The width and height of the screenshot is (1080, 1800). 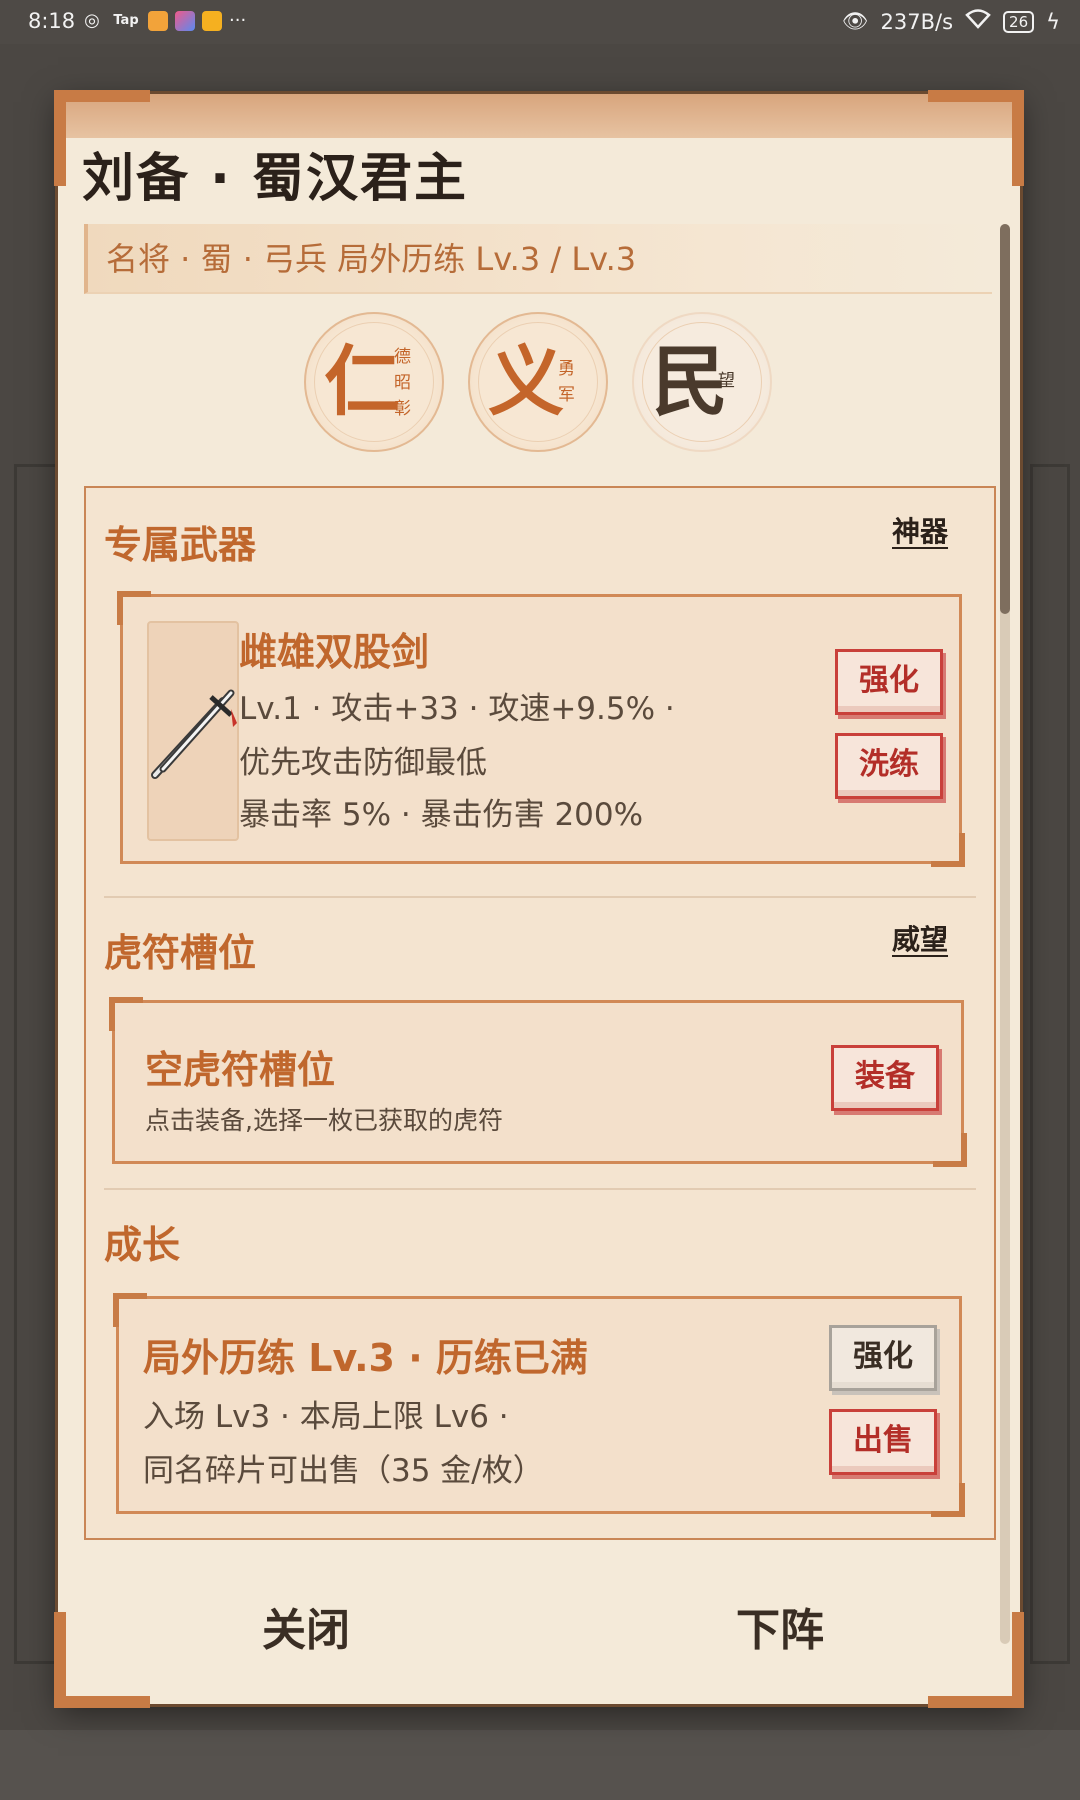 What do you see at coordinates (362, 381) in the screenshot?
I see `trait-char: 仁` at bounding box center [362, 381].